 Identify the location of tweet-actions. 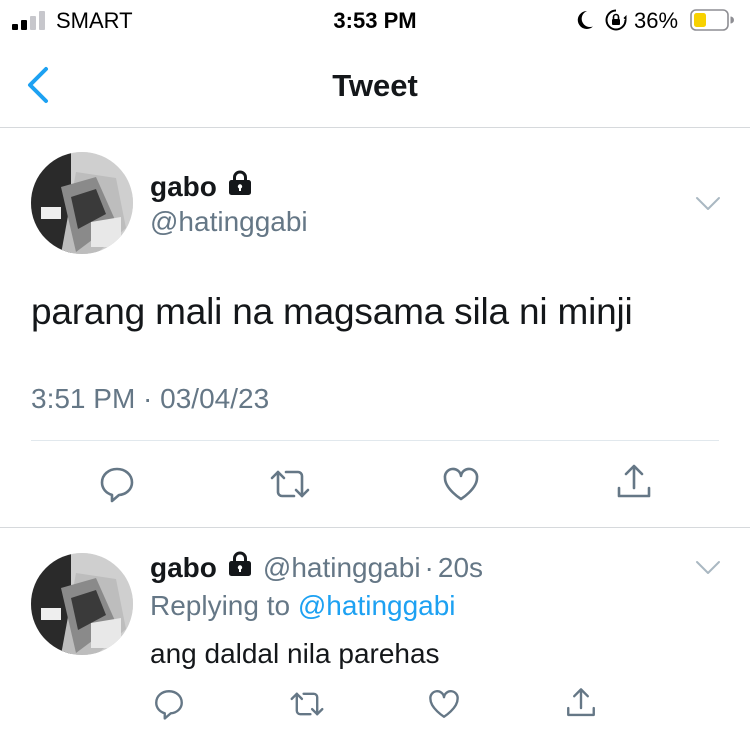
(375, 484).